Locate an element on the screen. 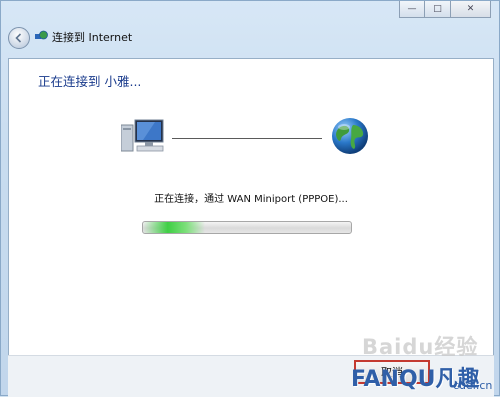  window-controls: — □ ✕ is located at coordinates (445, 9).